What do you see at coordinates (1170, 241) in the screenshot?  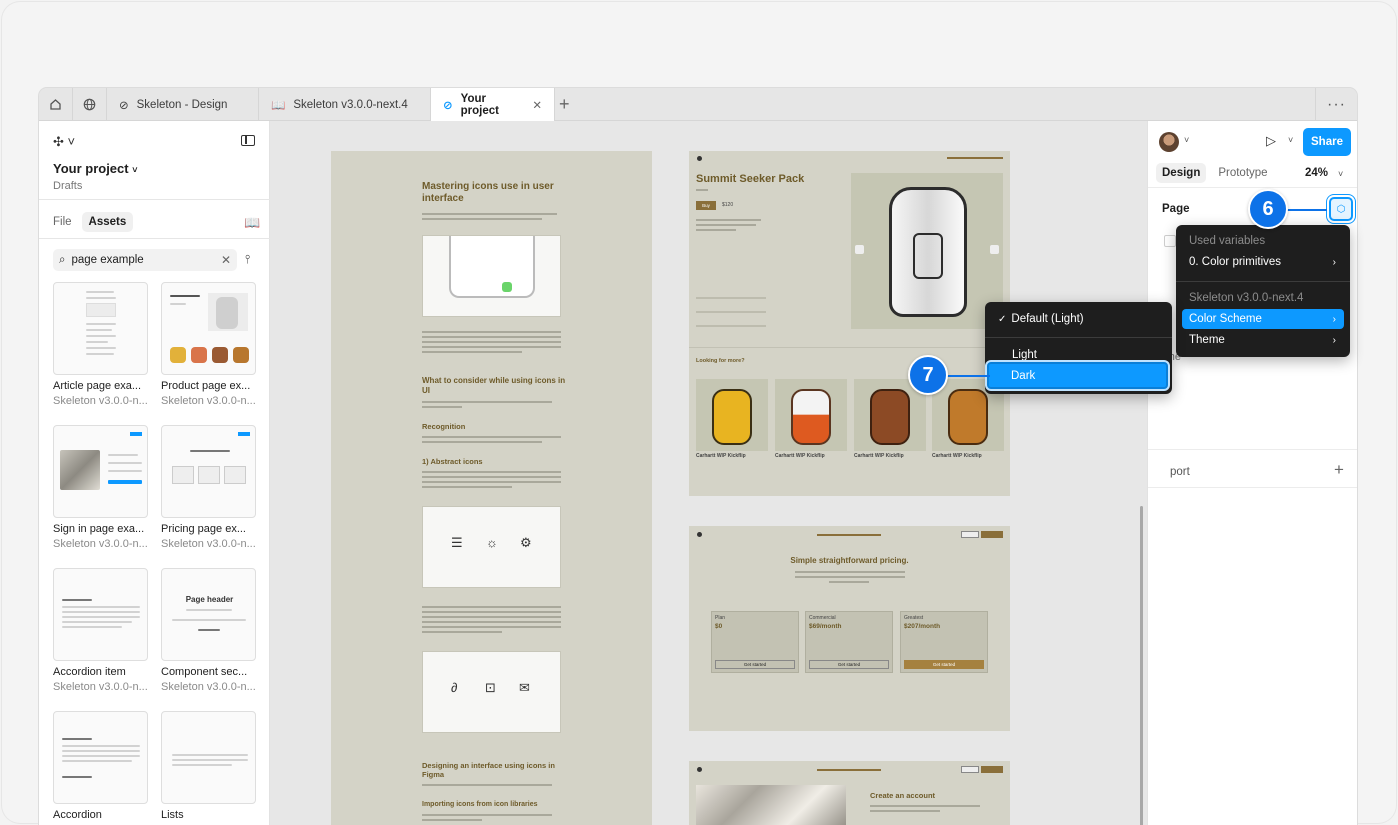 I see `page-option-checkbox` at bounding box center [1170, 241].